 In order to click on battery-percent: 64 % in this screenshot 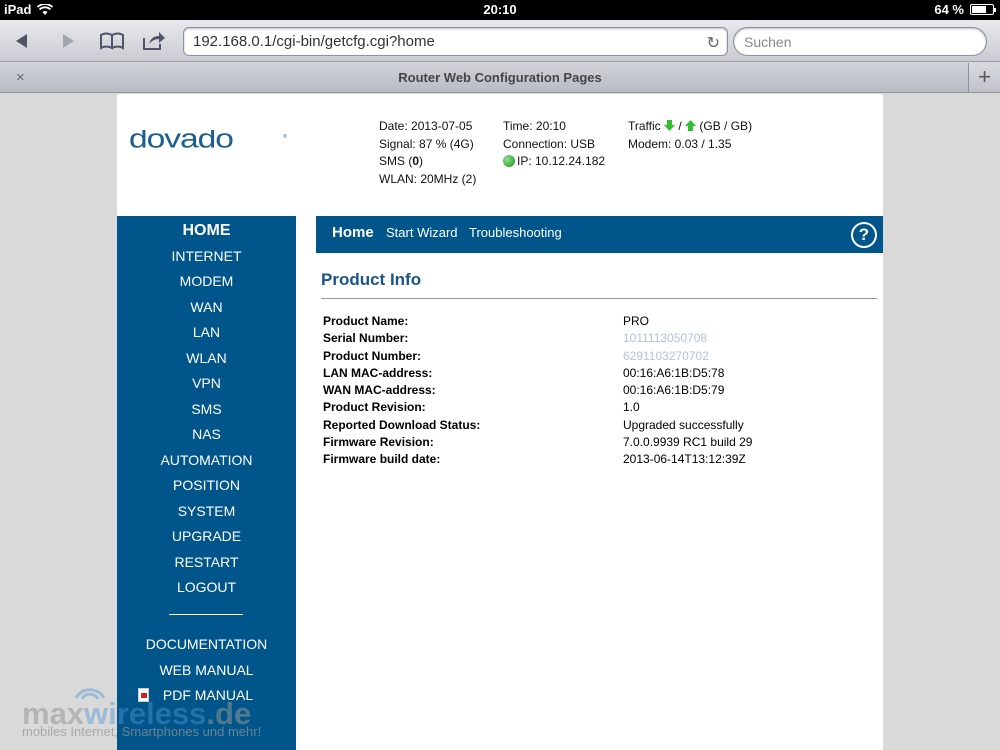, I will do `click(949, 9)`.